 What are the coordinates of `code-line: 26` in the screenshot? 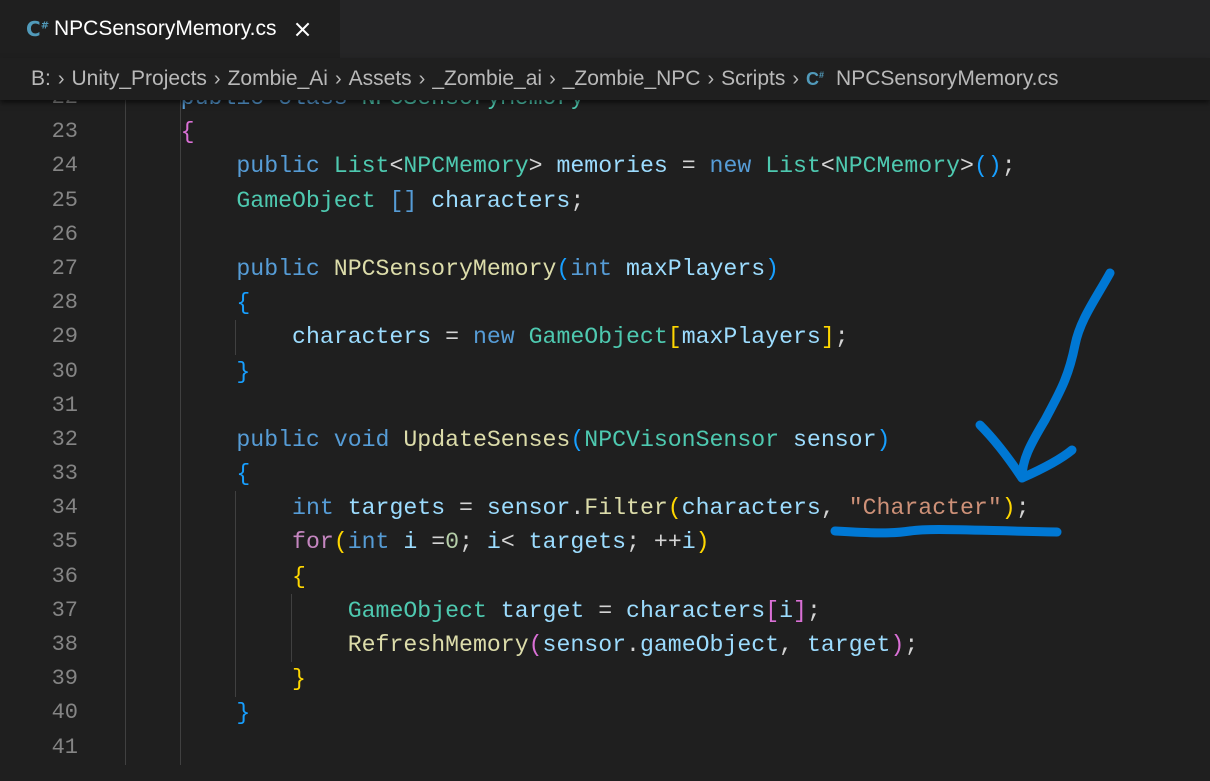 It's located at (605, 235).